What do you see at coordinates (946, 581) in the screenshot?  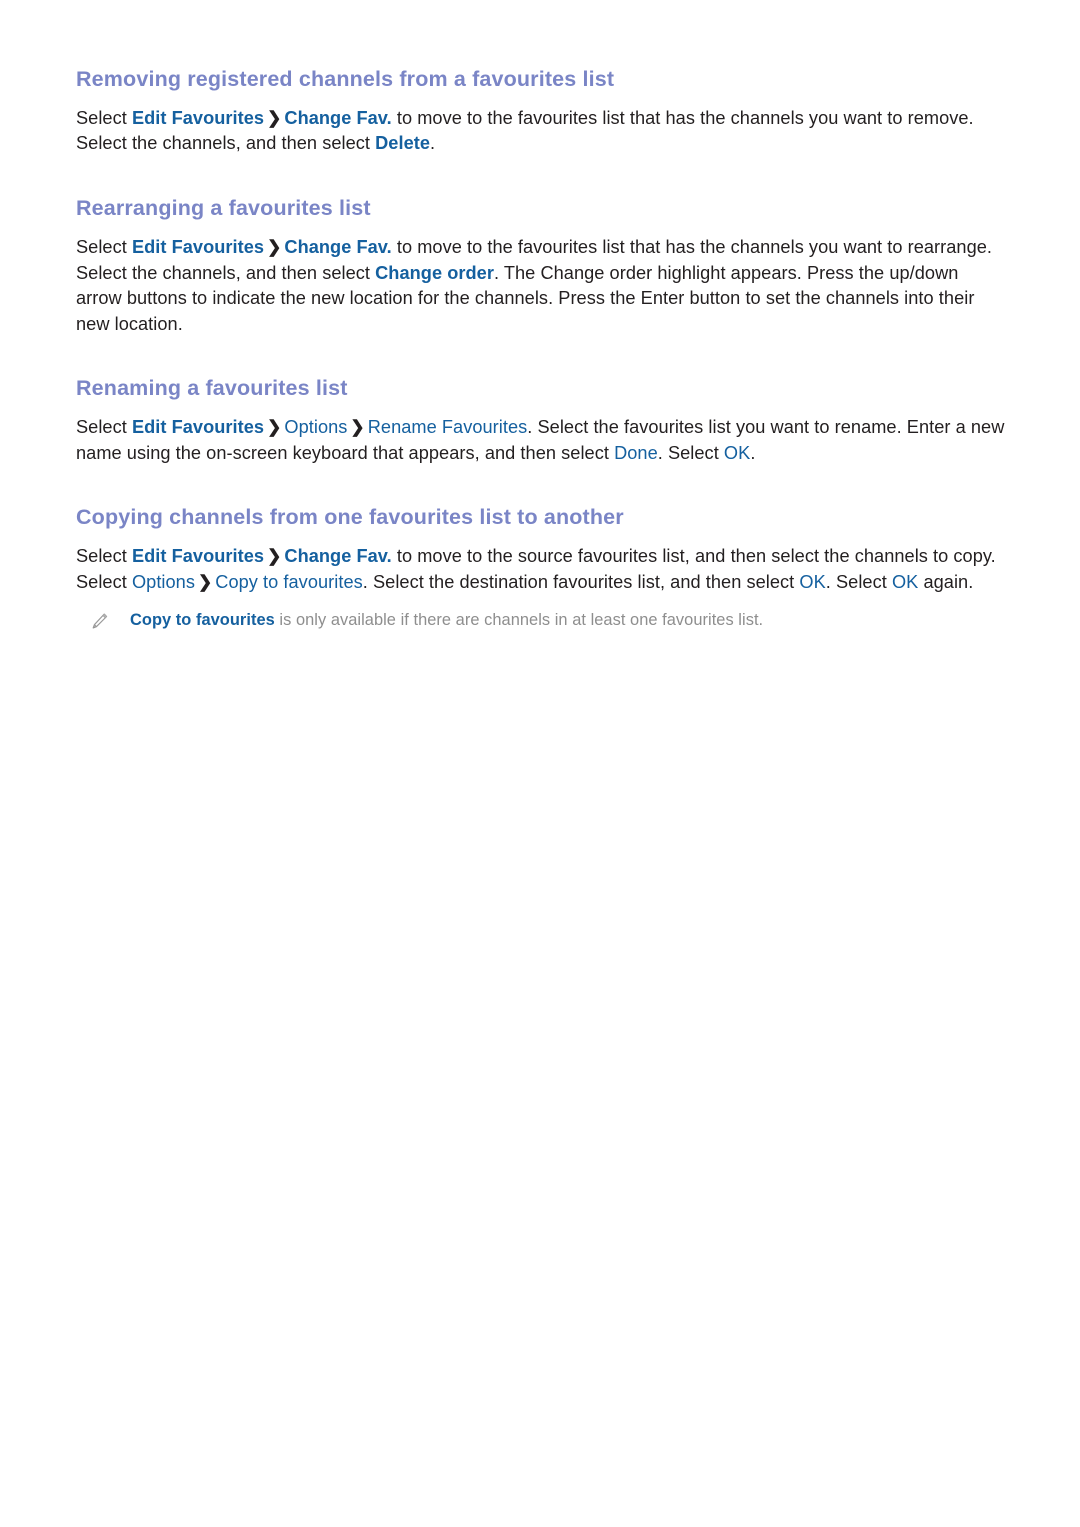 I see `text-fragment: again.` at bounding box center [946, 581].